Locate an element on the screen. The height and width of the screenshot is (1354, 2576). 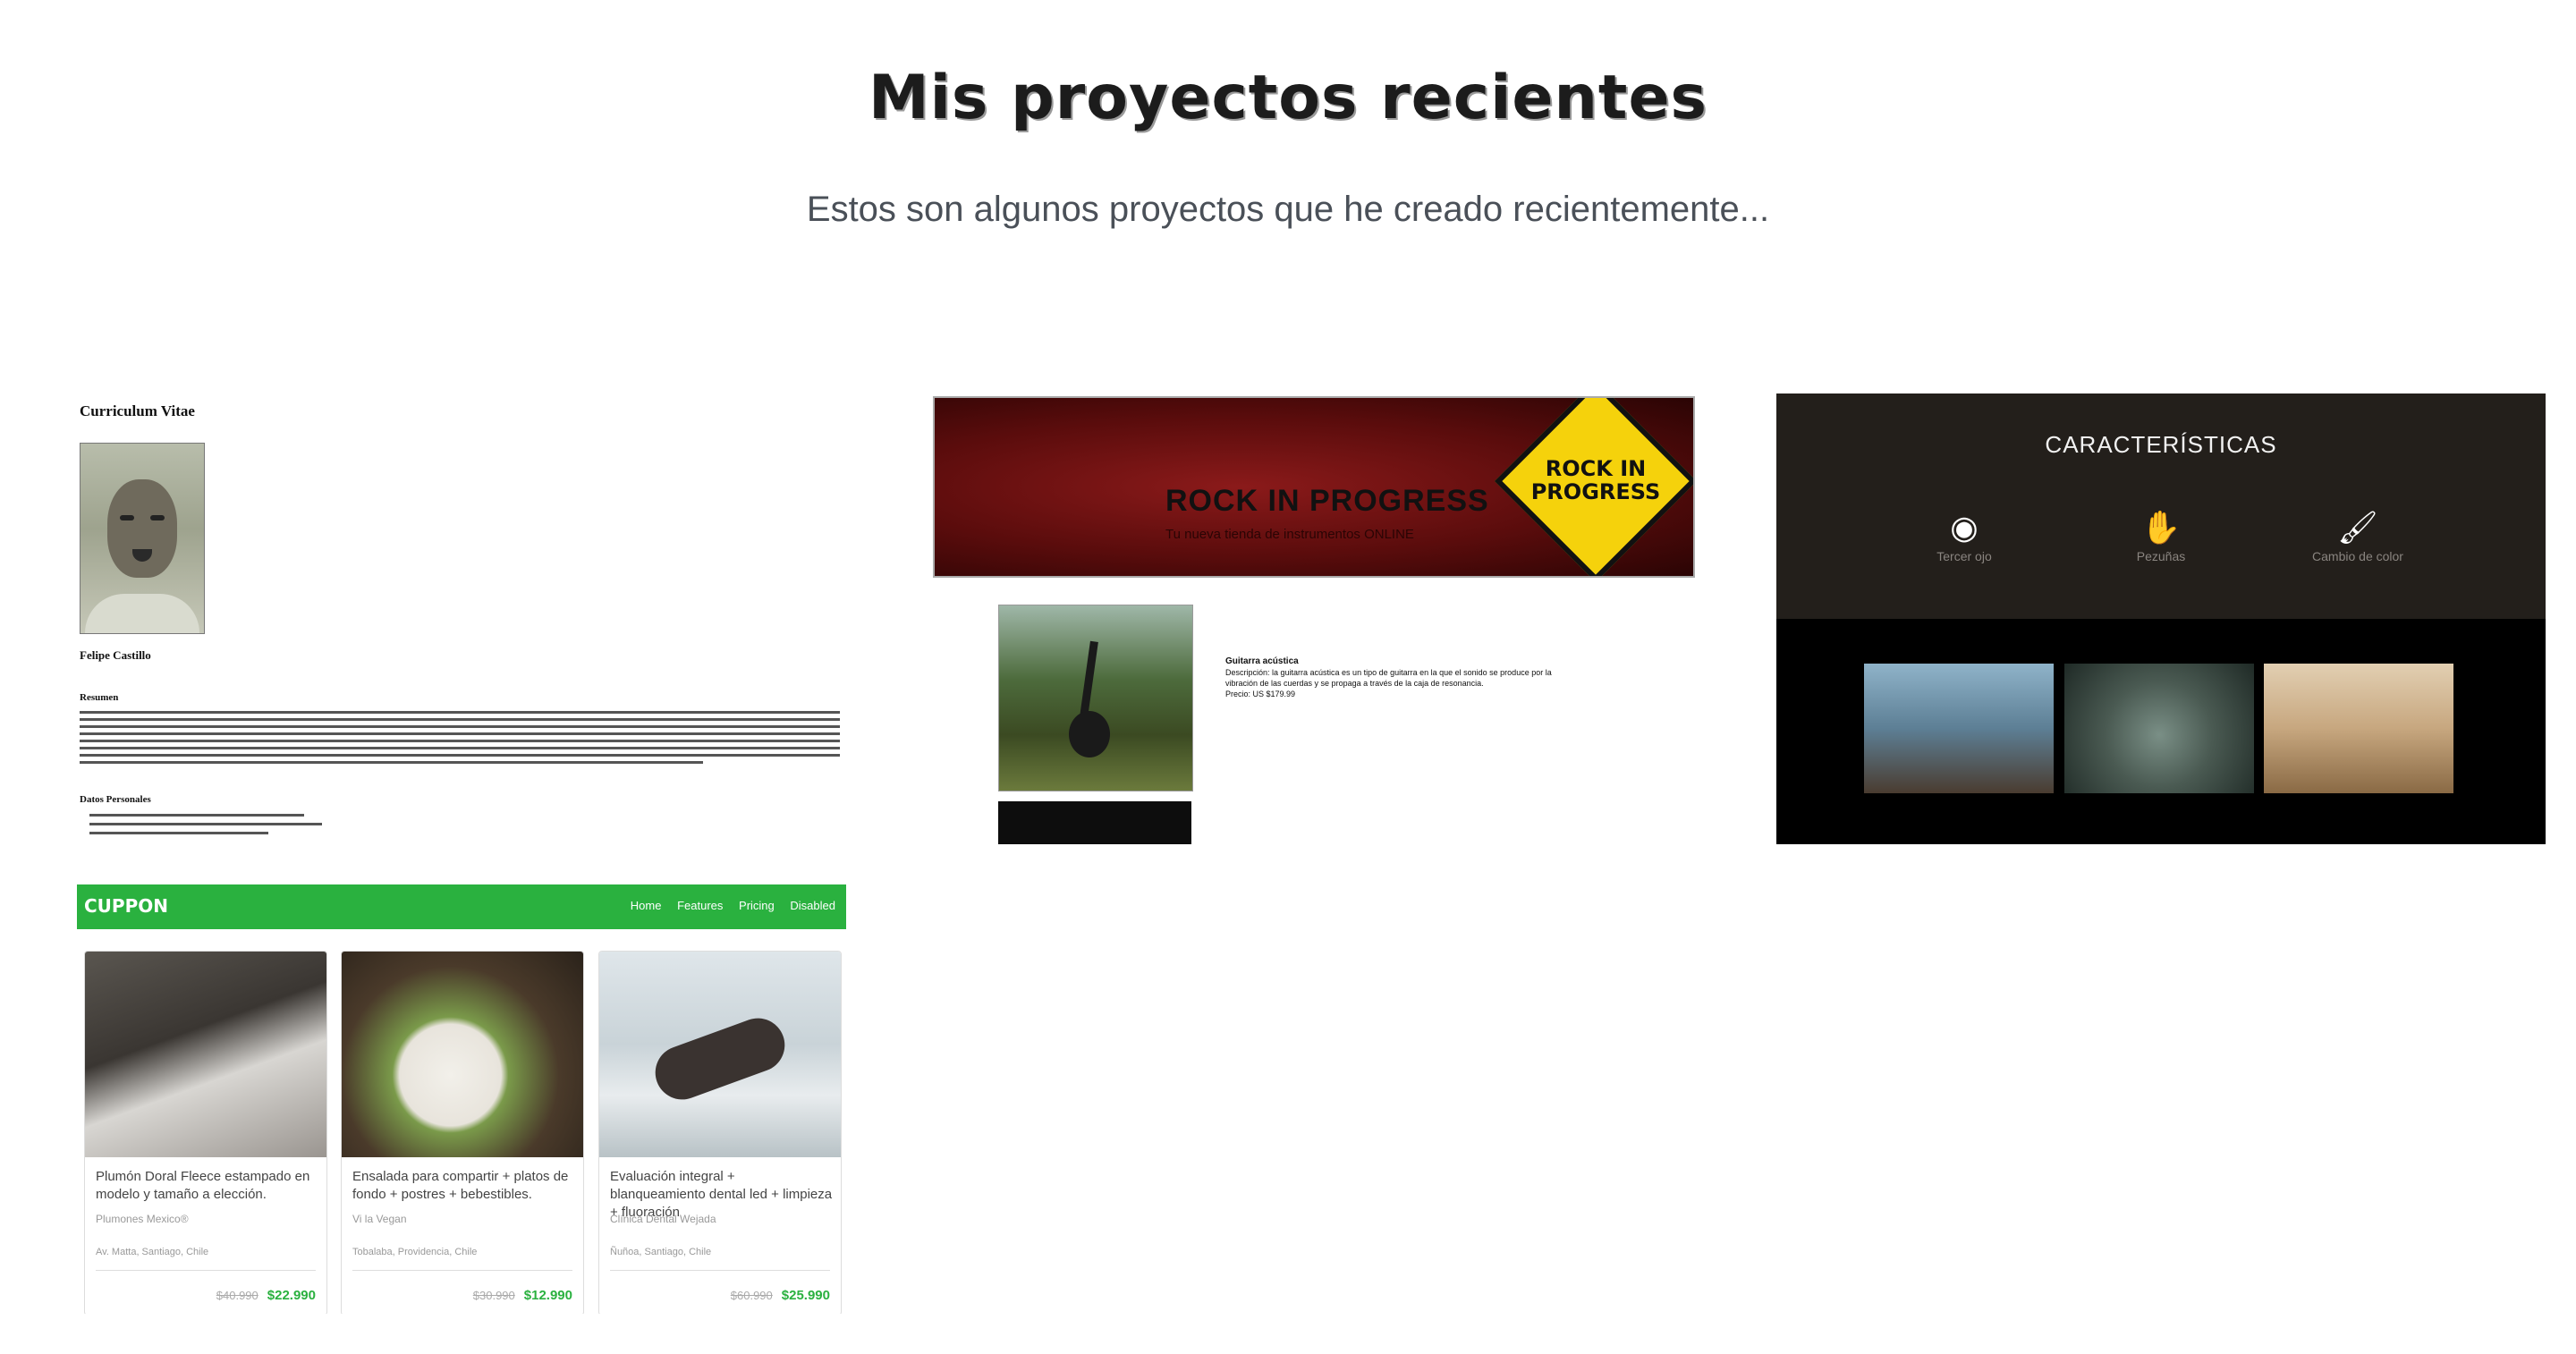
brush-icon: 🖌 is located at coordinates (2357, 527).